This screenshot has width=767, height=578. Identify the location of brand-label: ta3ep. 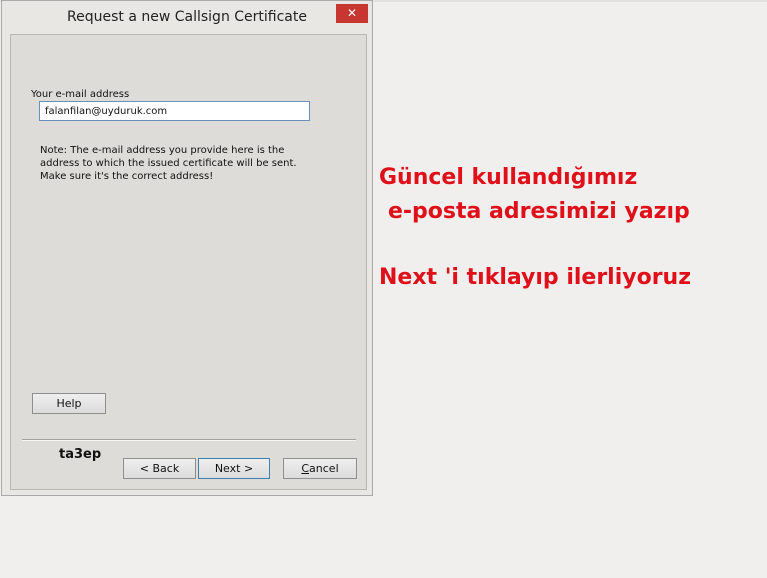
(80, 454).